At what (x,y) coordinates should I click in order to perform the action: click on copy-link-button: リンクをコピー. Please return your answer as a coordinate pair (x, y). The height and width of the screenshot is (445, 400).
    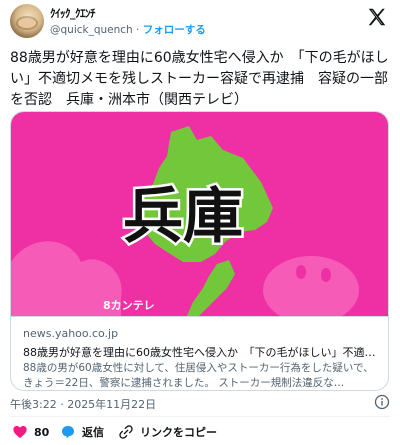
    Looking at the image, I should click on (167, 432).